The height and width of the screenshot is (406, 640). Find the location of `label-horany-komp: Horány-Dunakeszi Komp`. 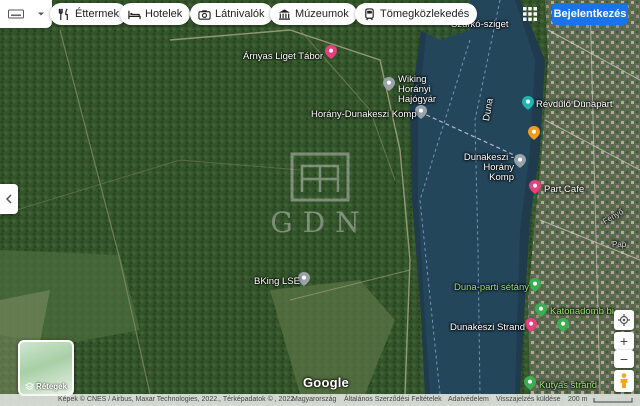

label-horany-komp: Horány-Dunakeszi Komp is located at coordinates (364, 114).